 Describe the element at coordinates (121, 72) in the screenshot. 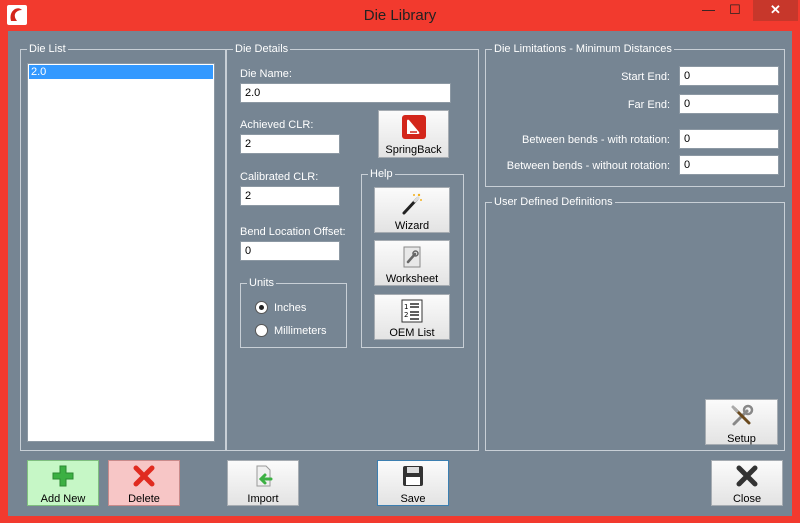

I see `list-item: 2.0` at that location.